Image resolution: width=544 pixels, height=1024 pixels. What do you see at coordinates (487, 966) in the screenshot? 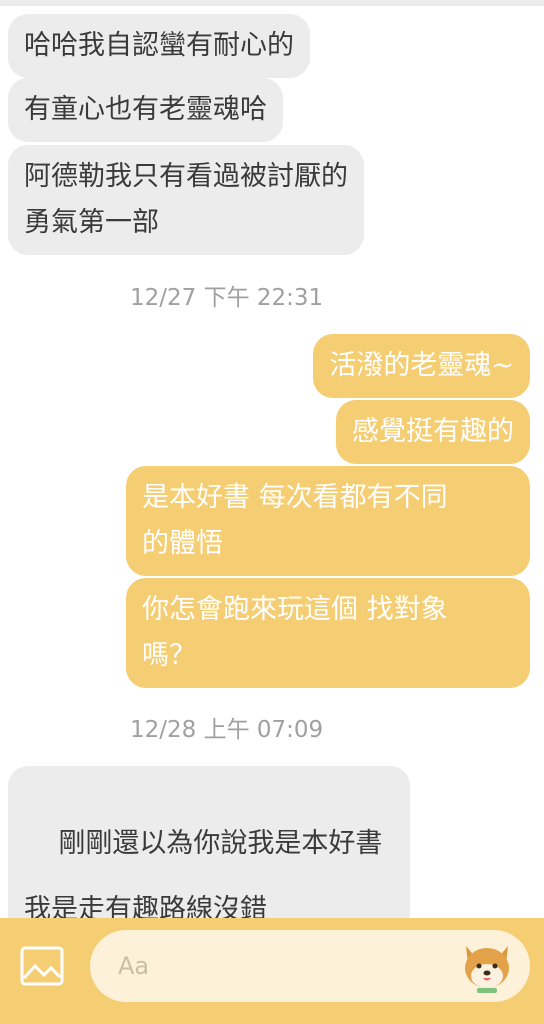
I see `shiba-sticker-icon` at bounding box center [487, 966].